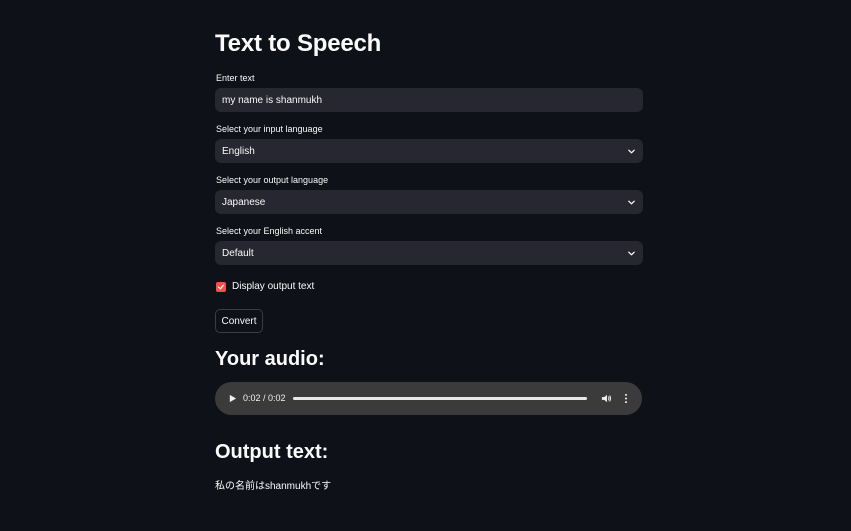 The height and width of the screenshot is (531, 851). Describe the element at coordinates (269, 129) in the screenshot. I see `input-language-label: Select your input language` at that location.